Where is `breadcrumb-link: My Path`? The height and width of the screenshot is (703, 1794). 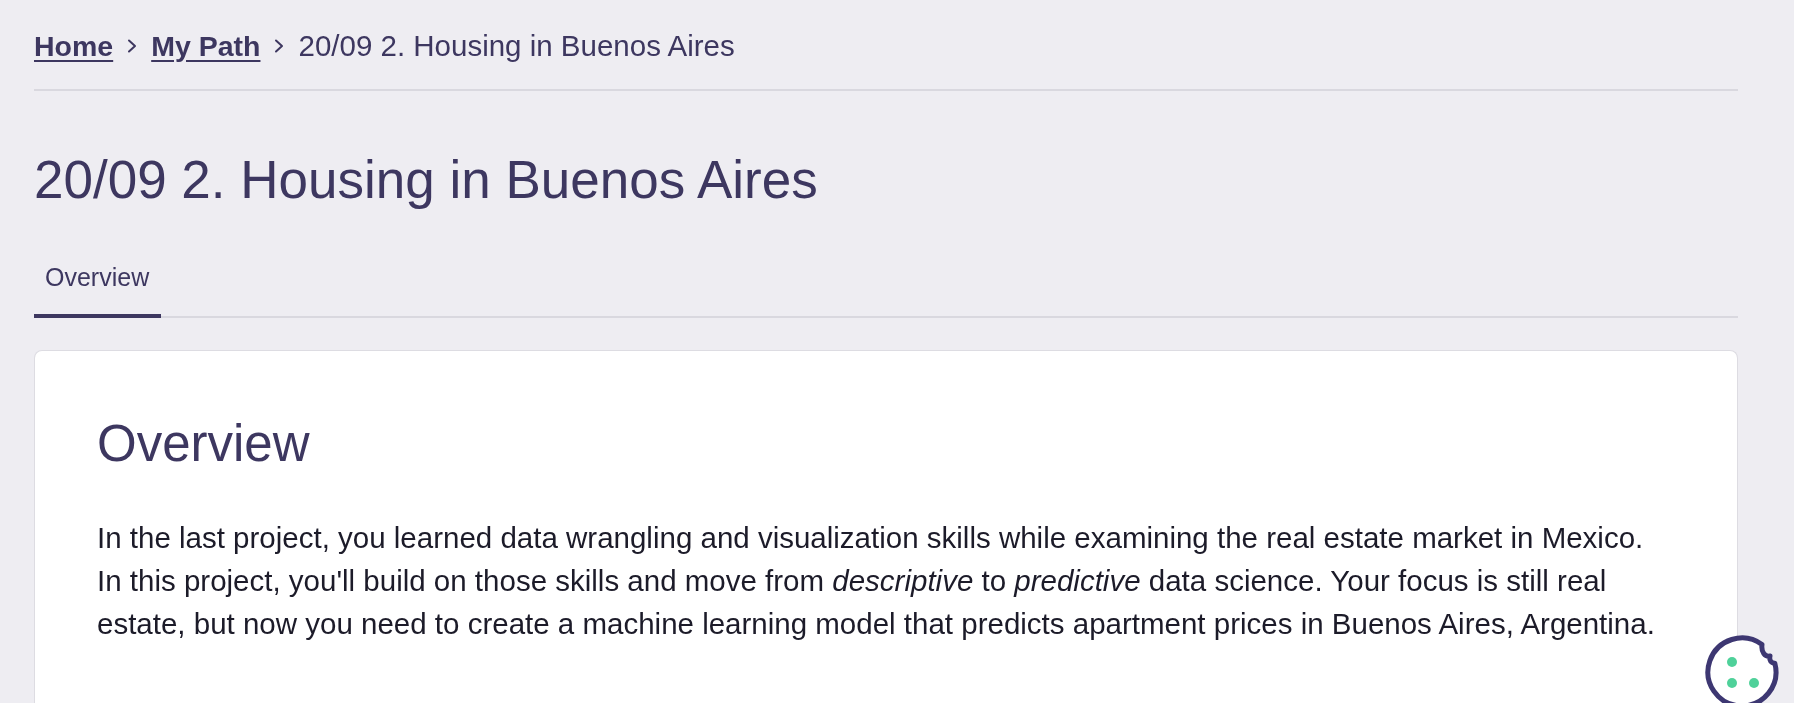 breadcrumb-link: My Path is located at coordinates (206, 46).